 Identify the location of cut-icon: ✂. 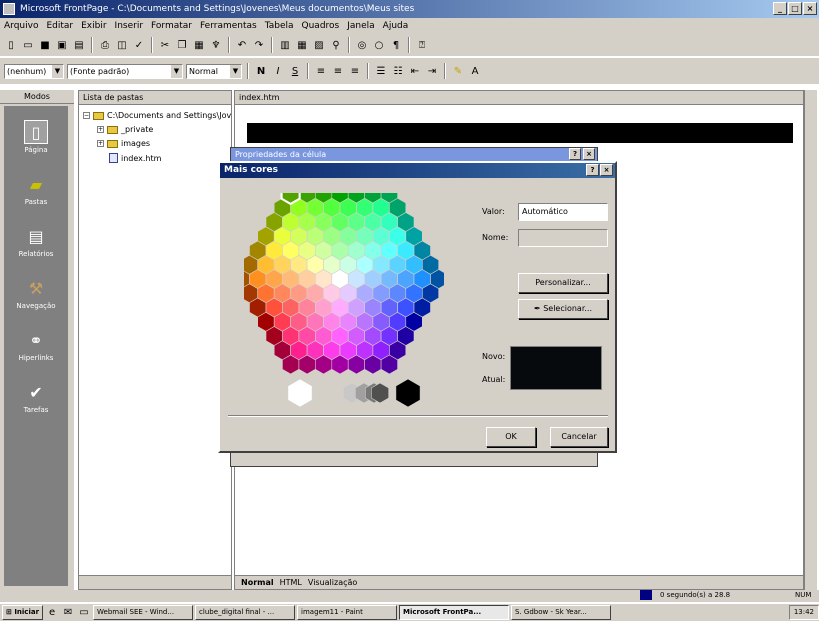
(165, 45).